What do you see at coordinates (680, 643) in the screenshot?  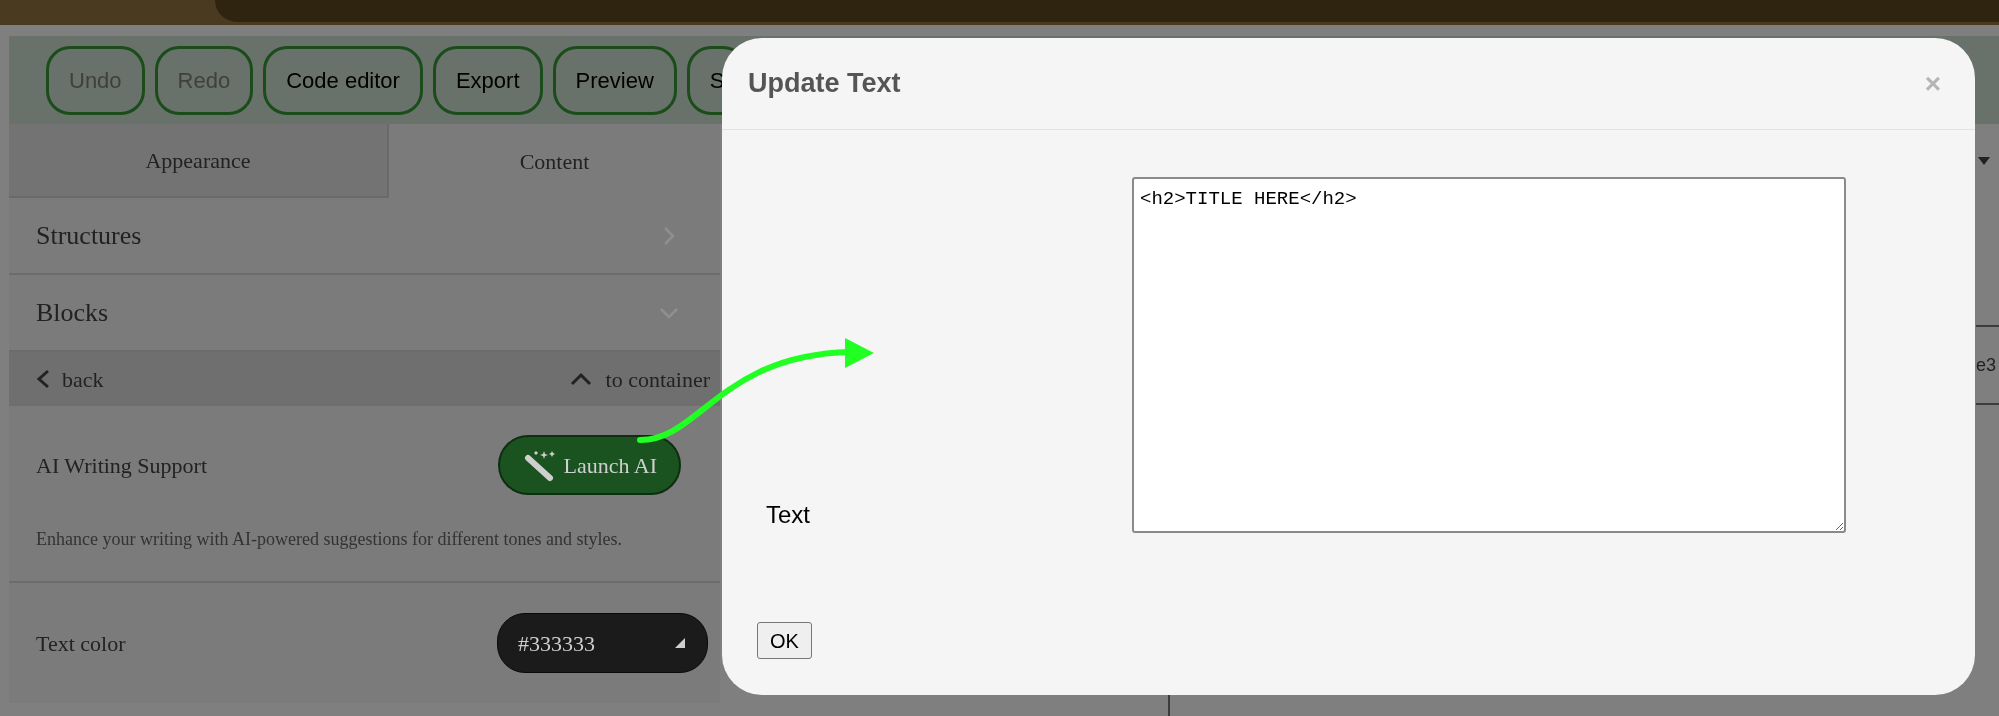 I see `resize-handle-icon` at bounding box center [680, 643].